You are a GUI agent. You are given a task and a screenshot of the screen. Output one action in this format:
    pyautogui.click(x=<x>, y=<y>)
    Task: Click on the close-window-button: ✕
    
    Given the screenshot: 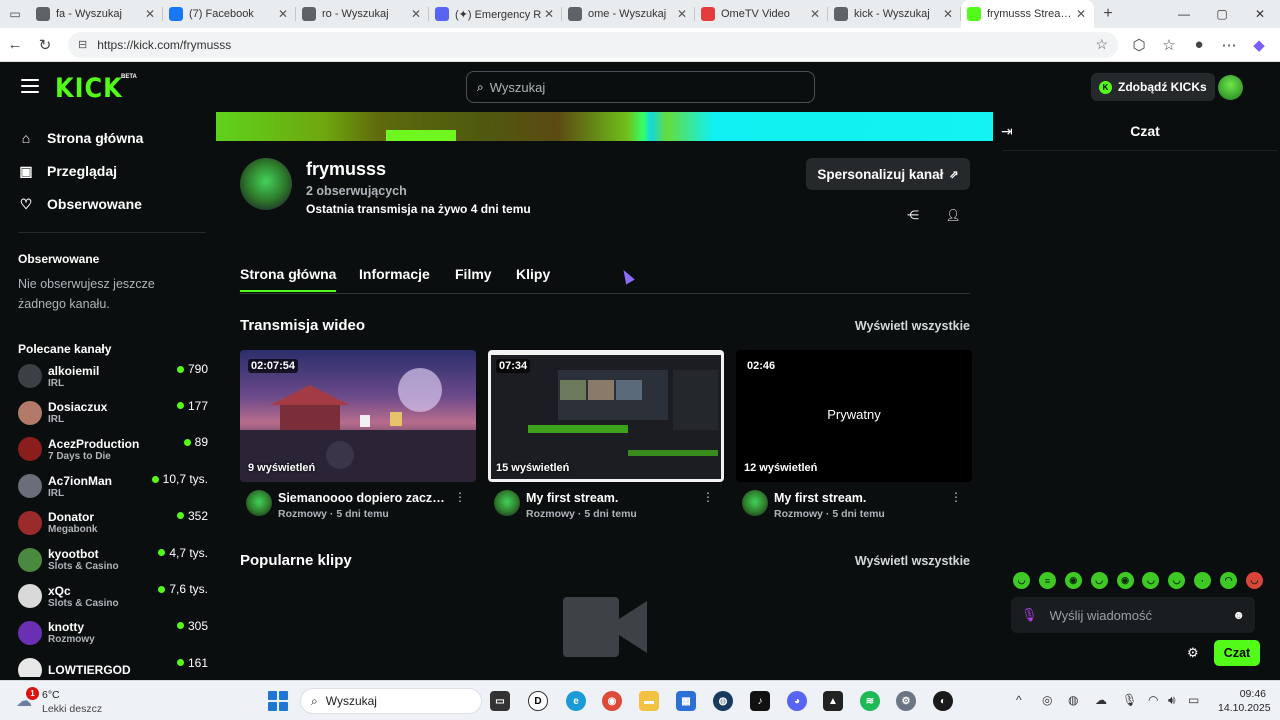 What is the action you would take?
    pyautogui.click(x=1260, y=14)
    